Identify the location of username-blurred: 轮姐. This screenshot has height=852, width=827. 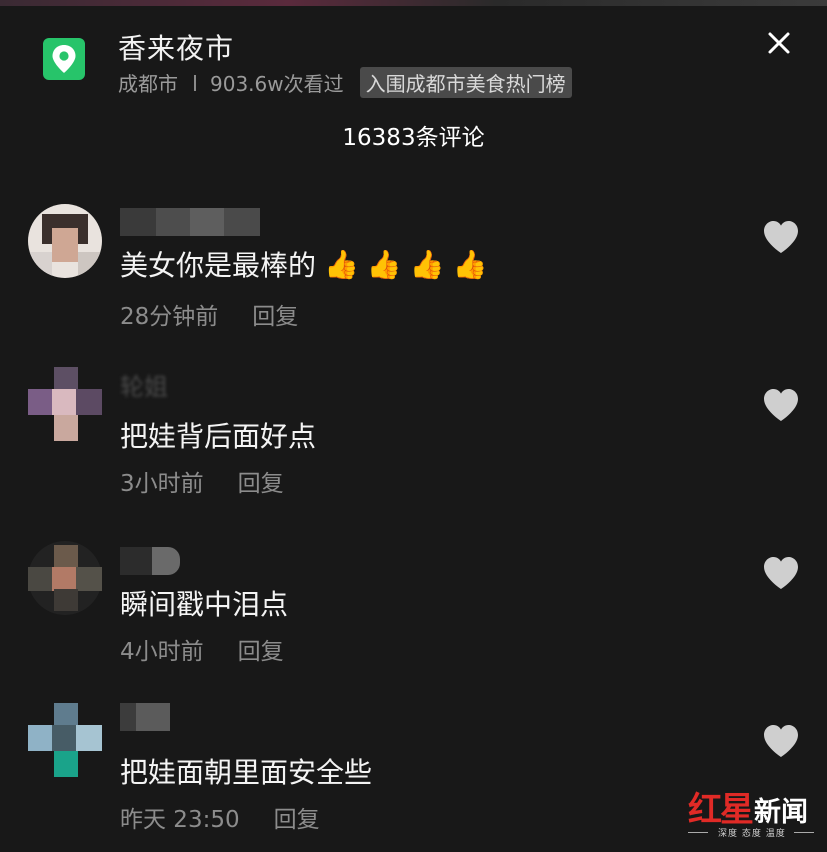
(144, 387).